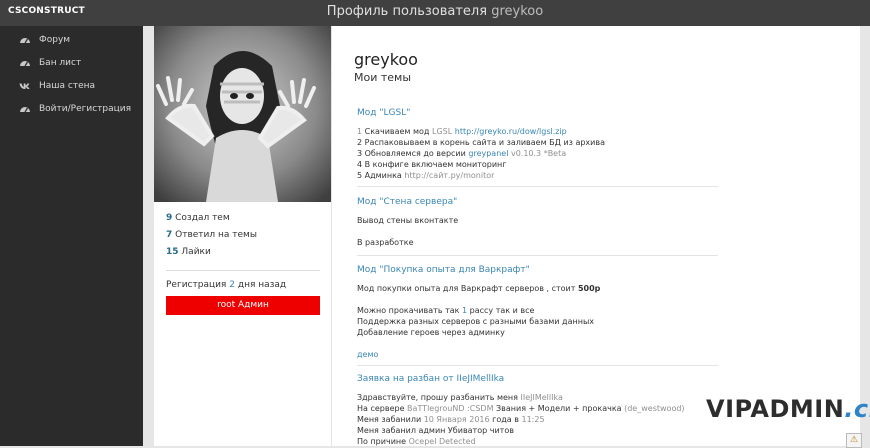 This screenshot has height=448, width=870. What do you see at coordinates (435, 430) in the screenshot?
I see `topic-line: Меня забанил админ Убиватор читов` at bounding box center [435, 430].